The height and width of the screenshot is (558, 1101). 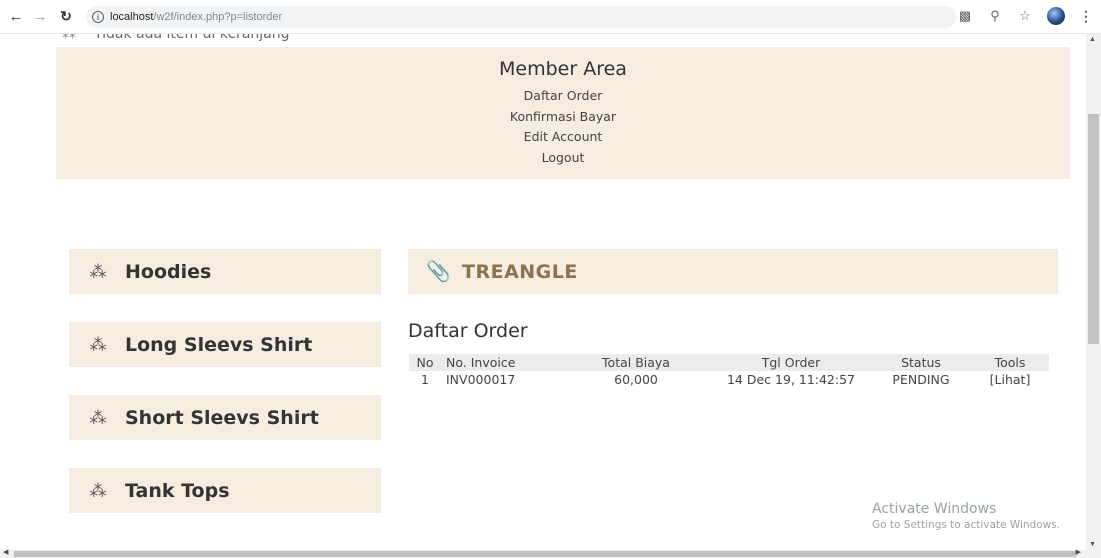 What do you see at coordinates (468, 331) in the screenshot?
I see `page-title: Daftar Order` at bounding box center [468, 331].